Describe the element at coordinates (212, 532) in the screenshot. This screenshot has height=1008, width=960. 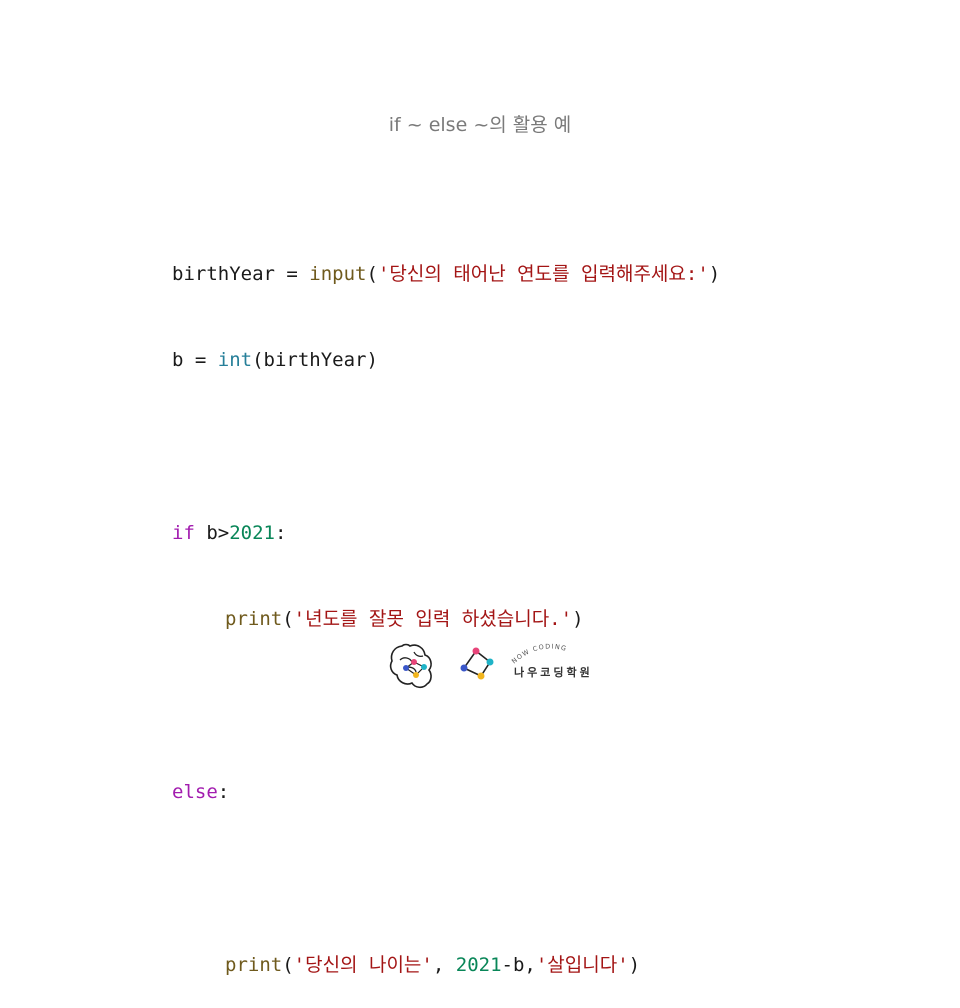
I see `condition: b>` at that location.